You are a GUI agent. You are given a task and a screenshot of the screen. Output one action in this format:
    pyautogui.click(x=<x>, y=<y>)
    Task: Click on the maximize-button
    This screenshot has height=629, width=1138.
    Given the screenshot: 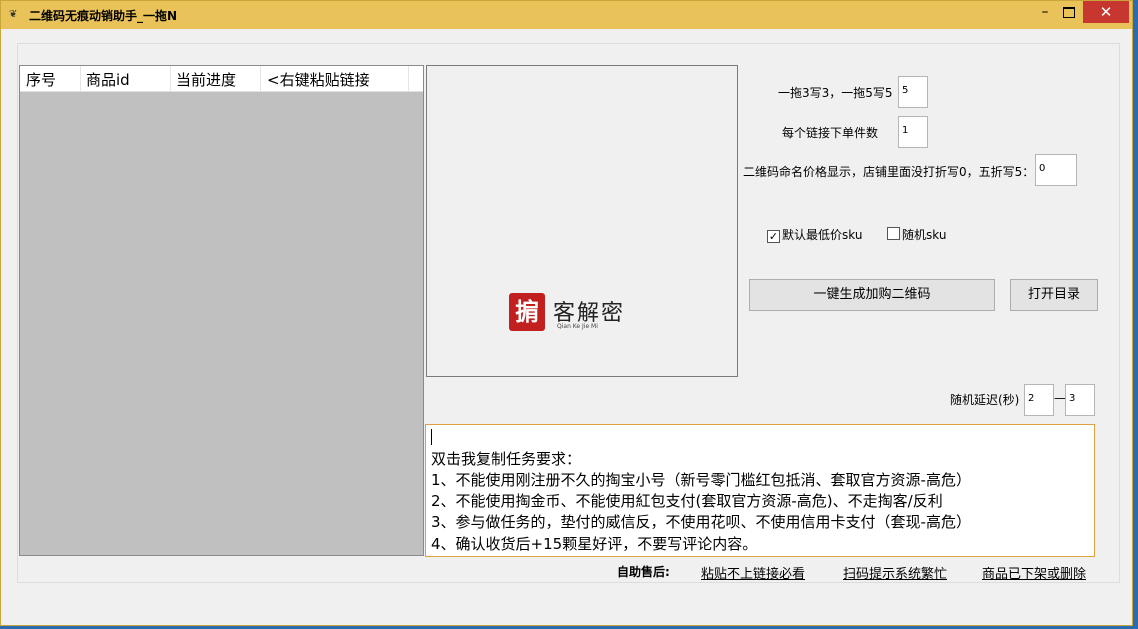 What is the action you would take?
    pyautogui.click(x=1069, y=12)
    